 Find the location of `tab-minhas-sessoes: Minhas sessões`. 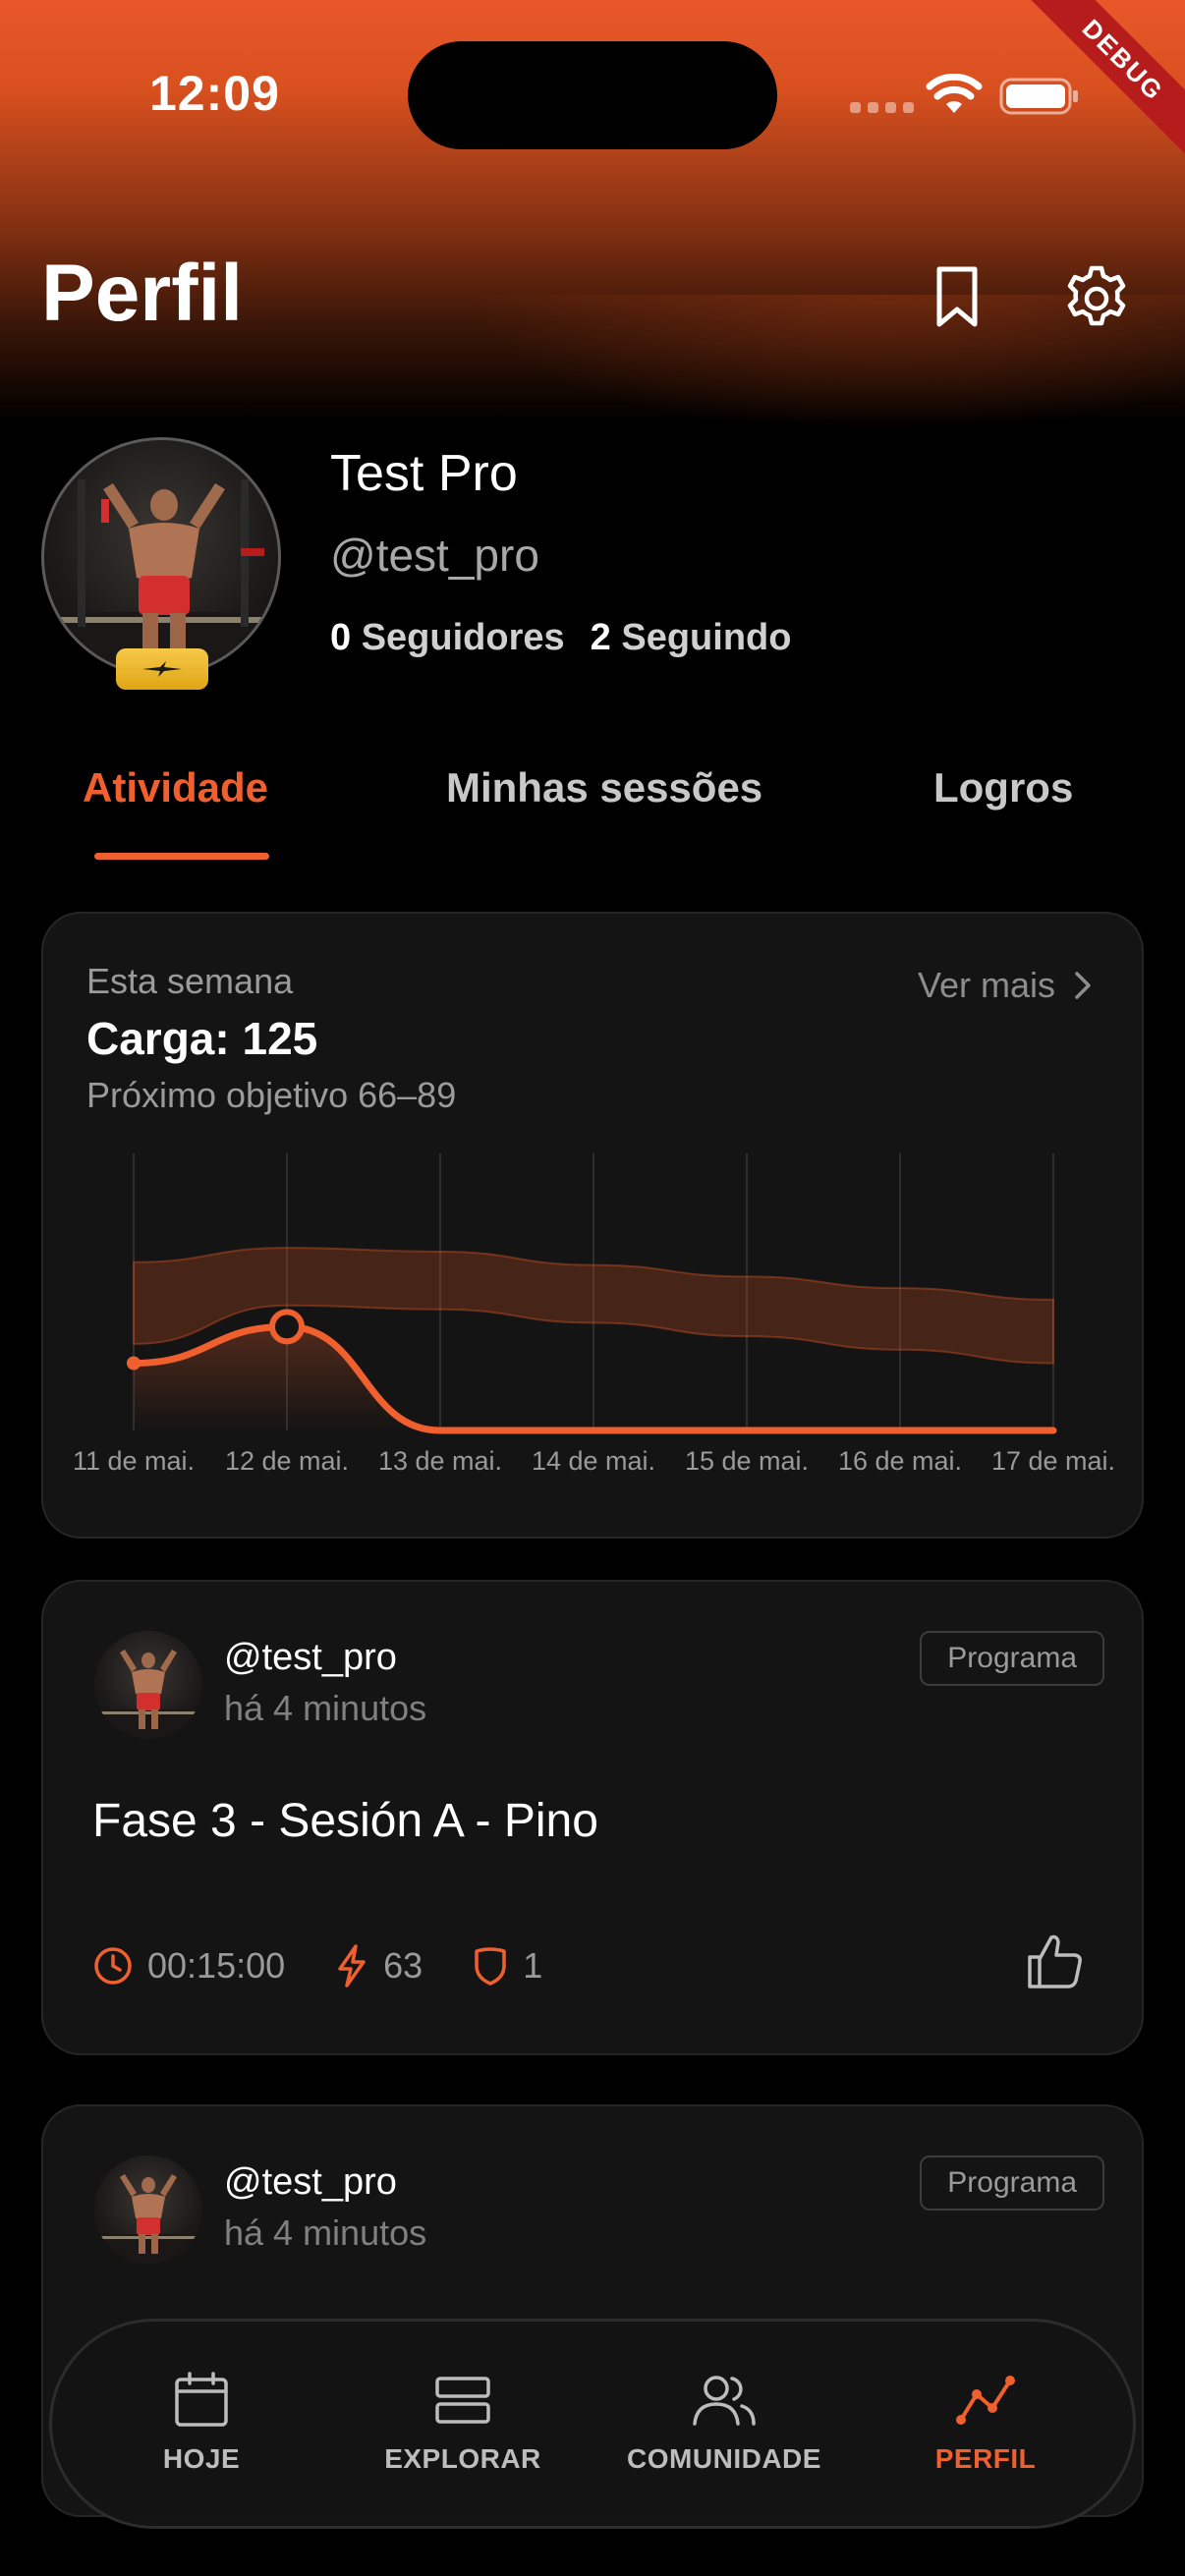

tab-minhas-sessoes: Minhas sessões is located at coordinates (604, 788).